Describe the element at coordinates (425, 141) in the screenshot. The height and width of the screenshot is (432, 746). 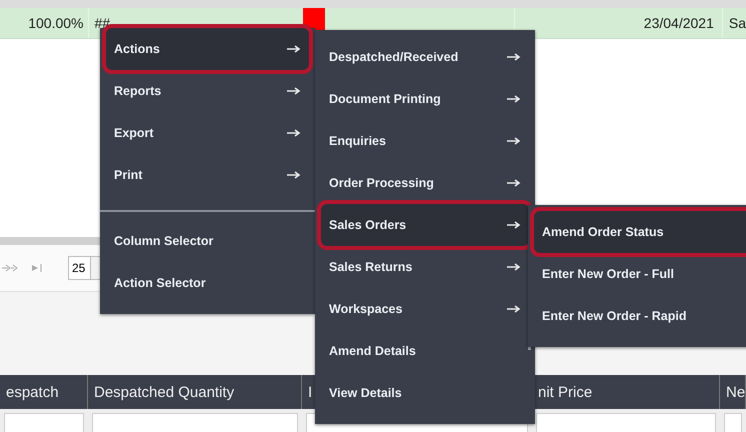
I see `menu-item: Enquiries` at that location.